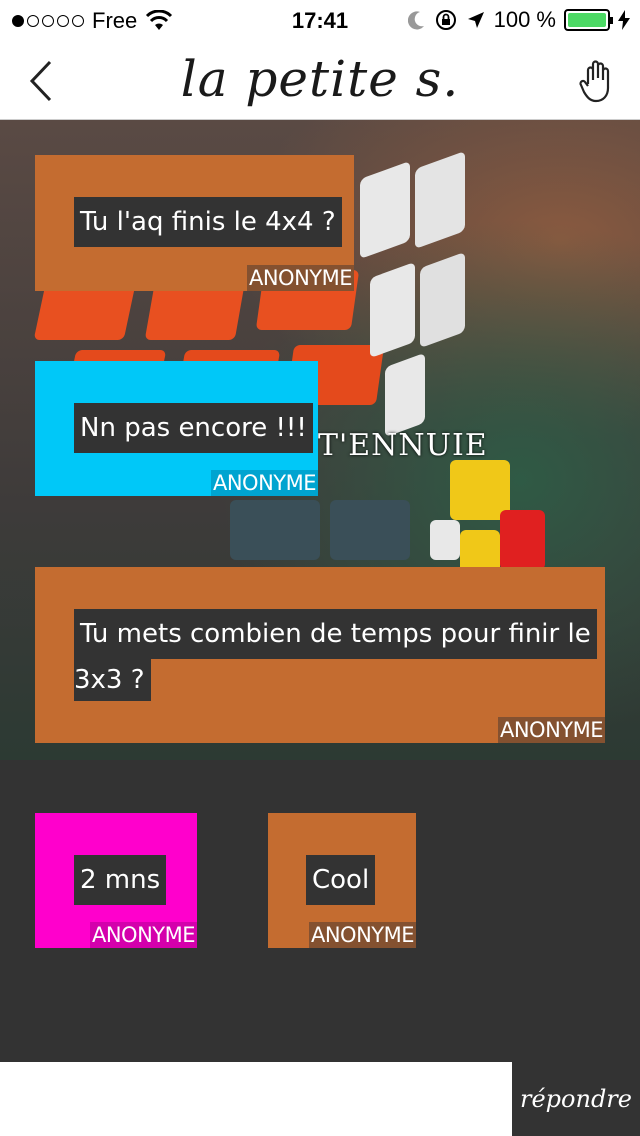  What do you see at coordinates (598, 81) in the screenshot?
I see `hand-icon` at bounding box center [598, 81].